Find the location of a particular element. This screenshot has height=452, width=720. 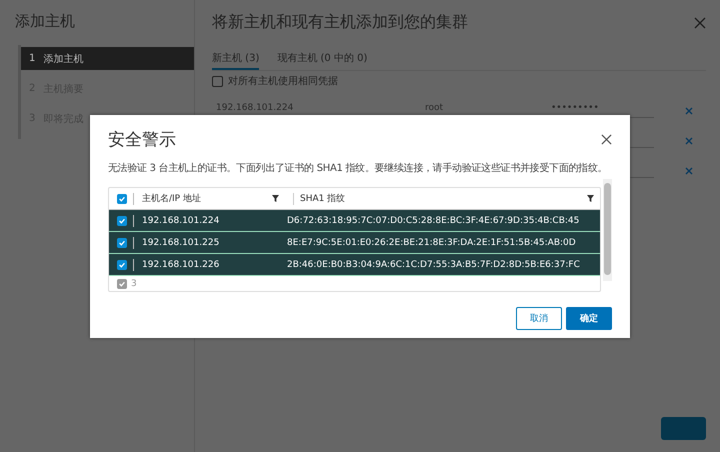

table-cell-text: 192.168.101.224 is located at coordinates (181, 221).